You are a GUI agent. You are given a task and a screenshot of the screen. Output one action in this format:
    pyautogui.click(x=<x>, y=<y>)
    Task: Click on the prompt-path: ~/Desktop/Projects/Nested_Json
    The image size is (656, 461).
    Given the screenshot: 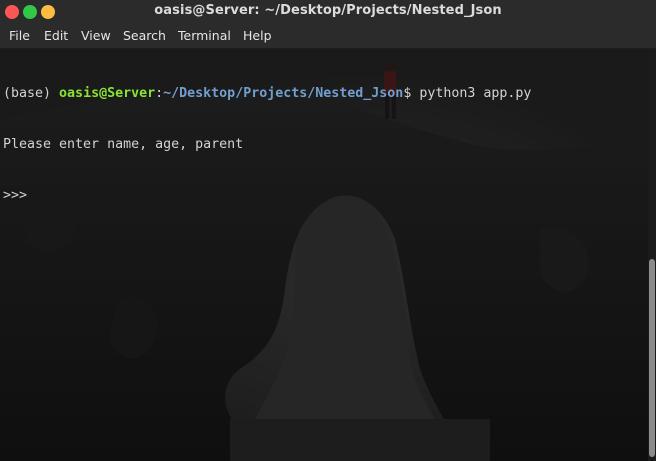 What is the action you would take?
    pyautogui.click(x=283, y=93)
    